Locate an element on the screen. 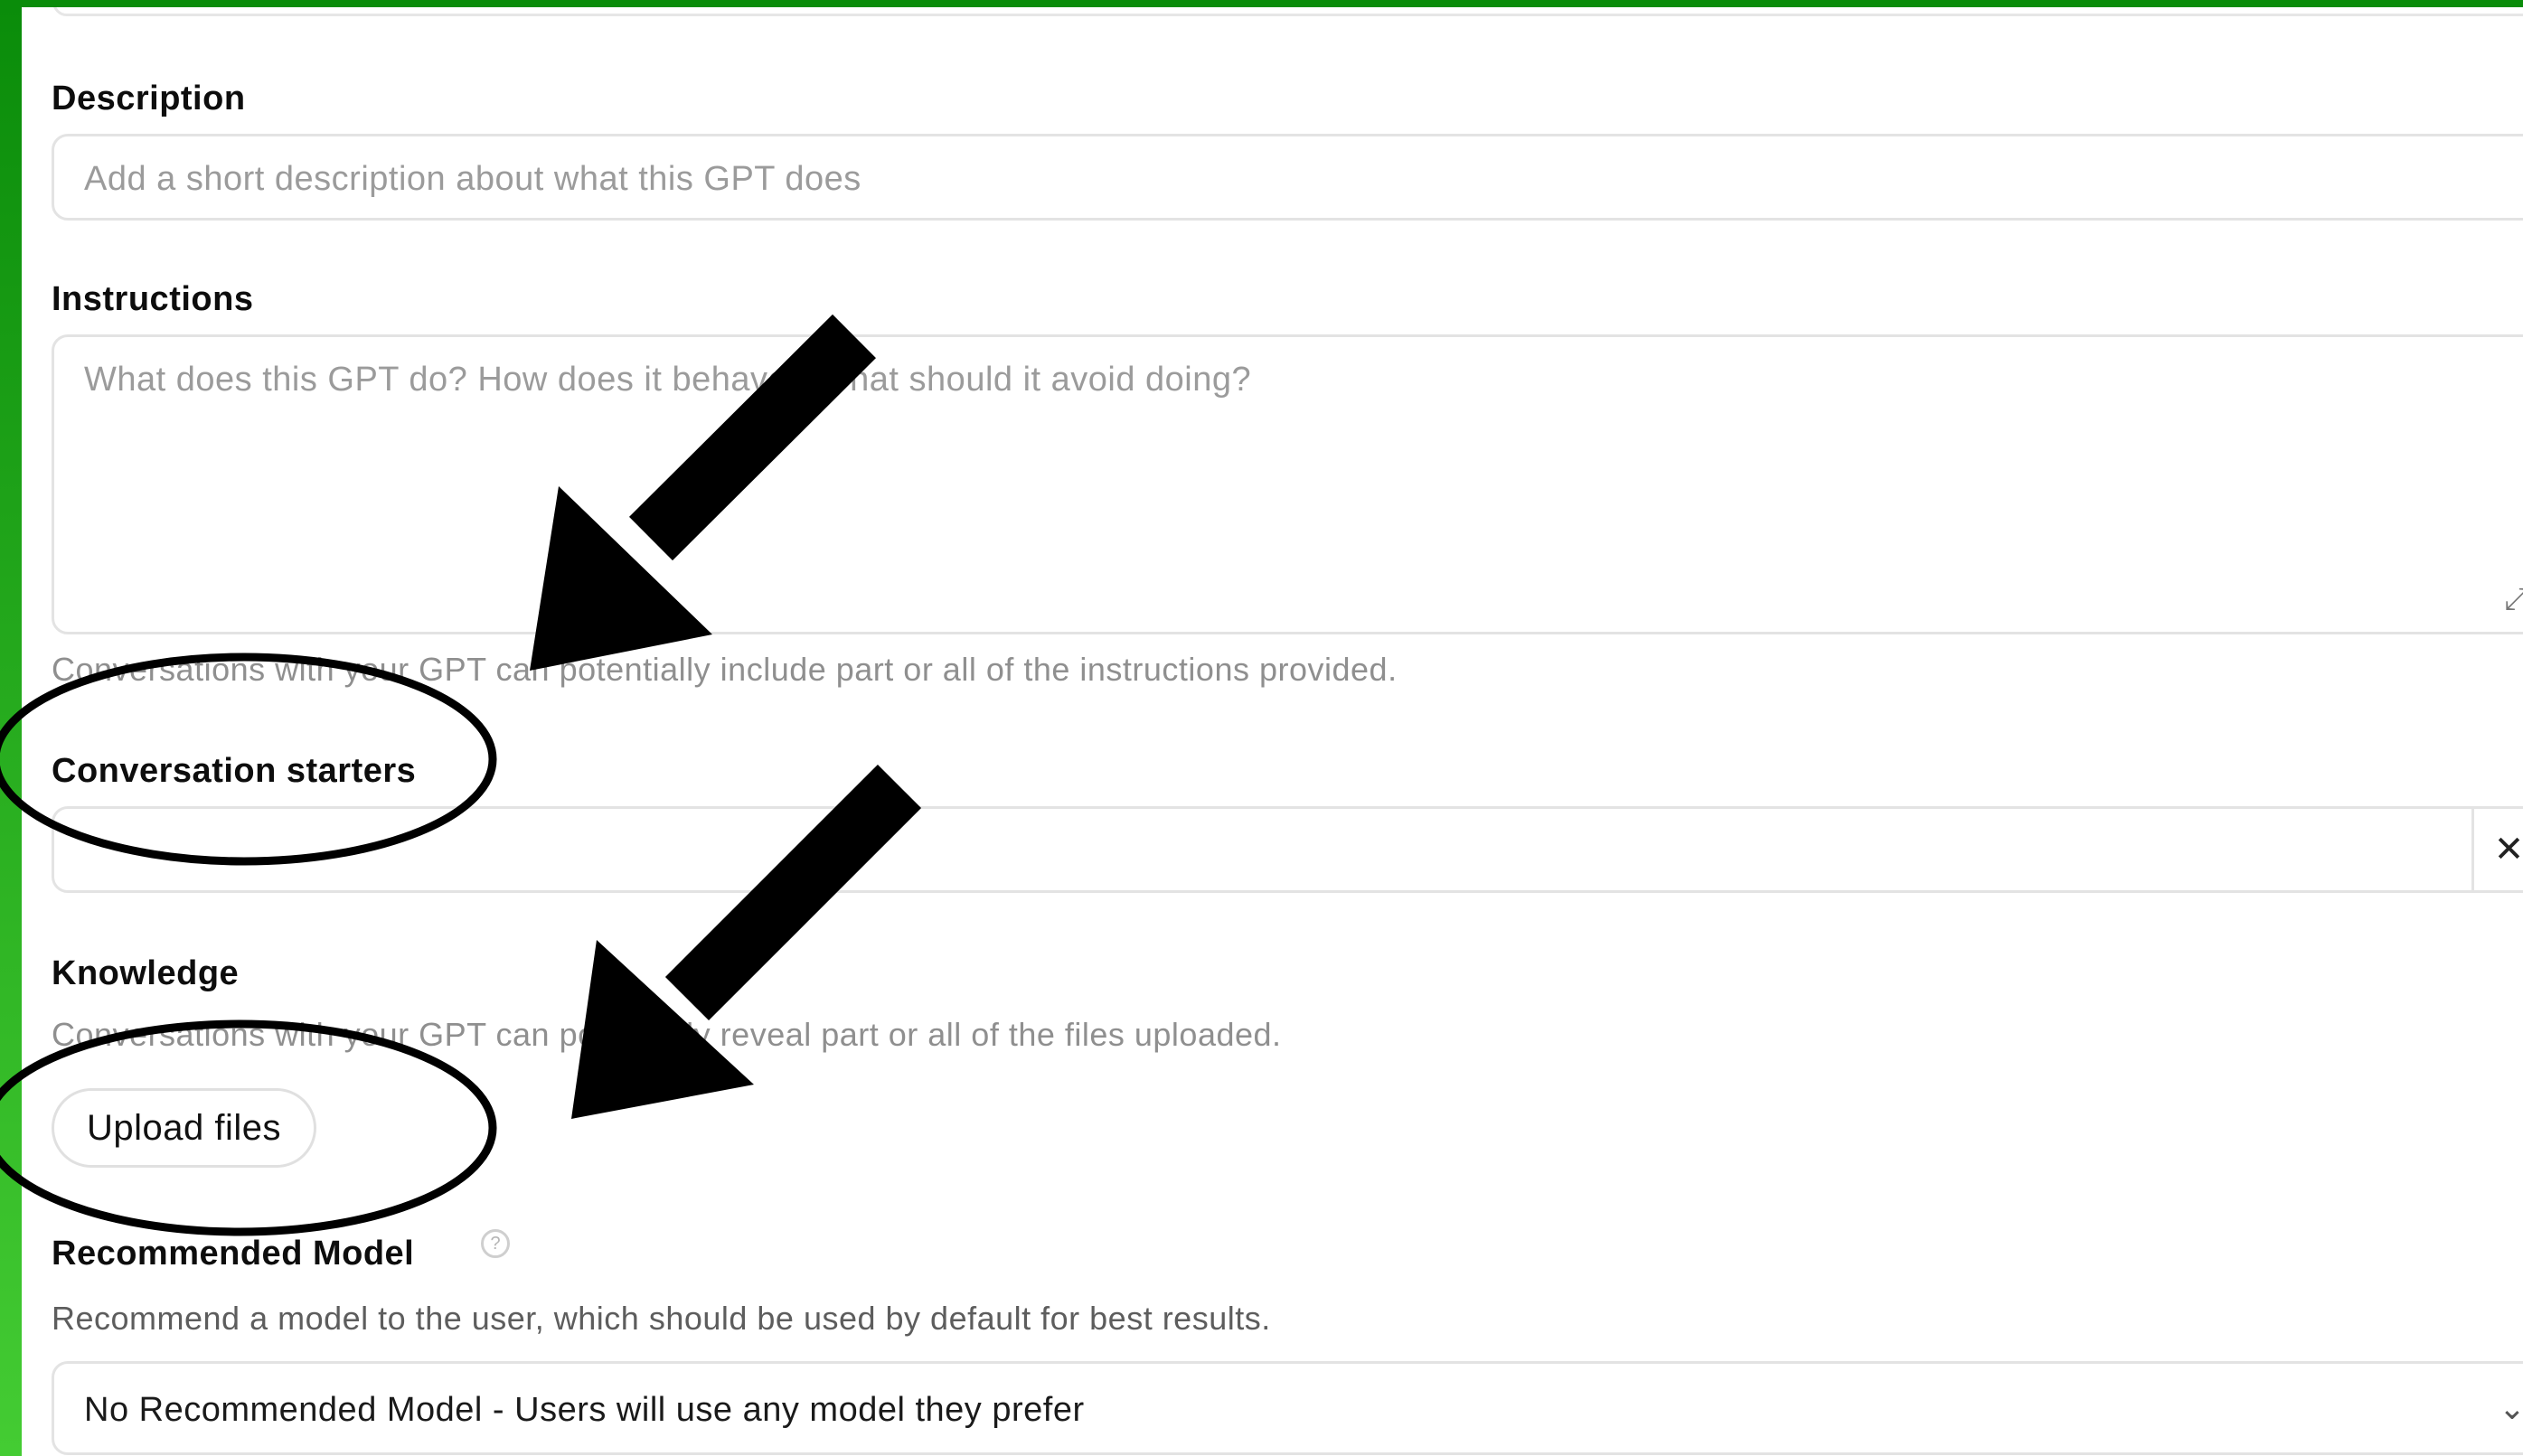 This screenshot has width=2523, height=1456. ellipse-annotation-conversation-starters is located at coordinates (248, 760).